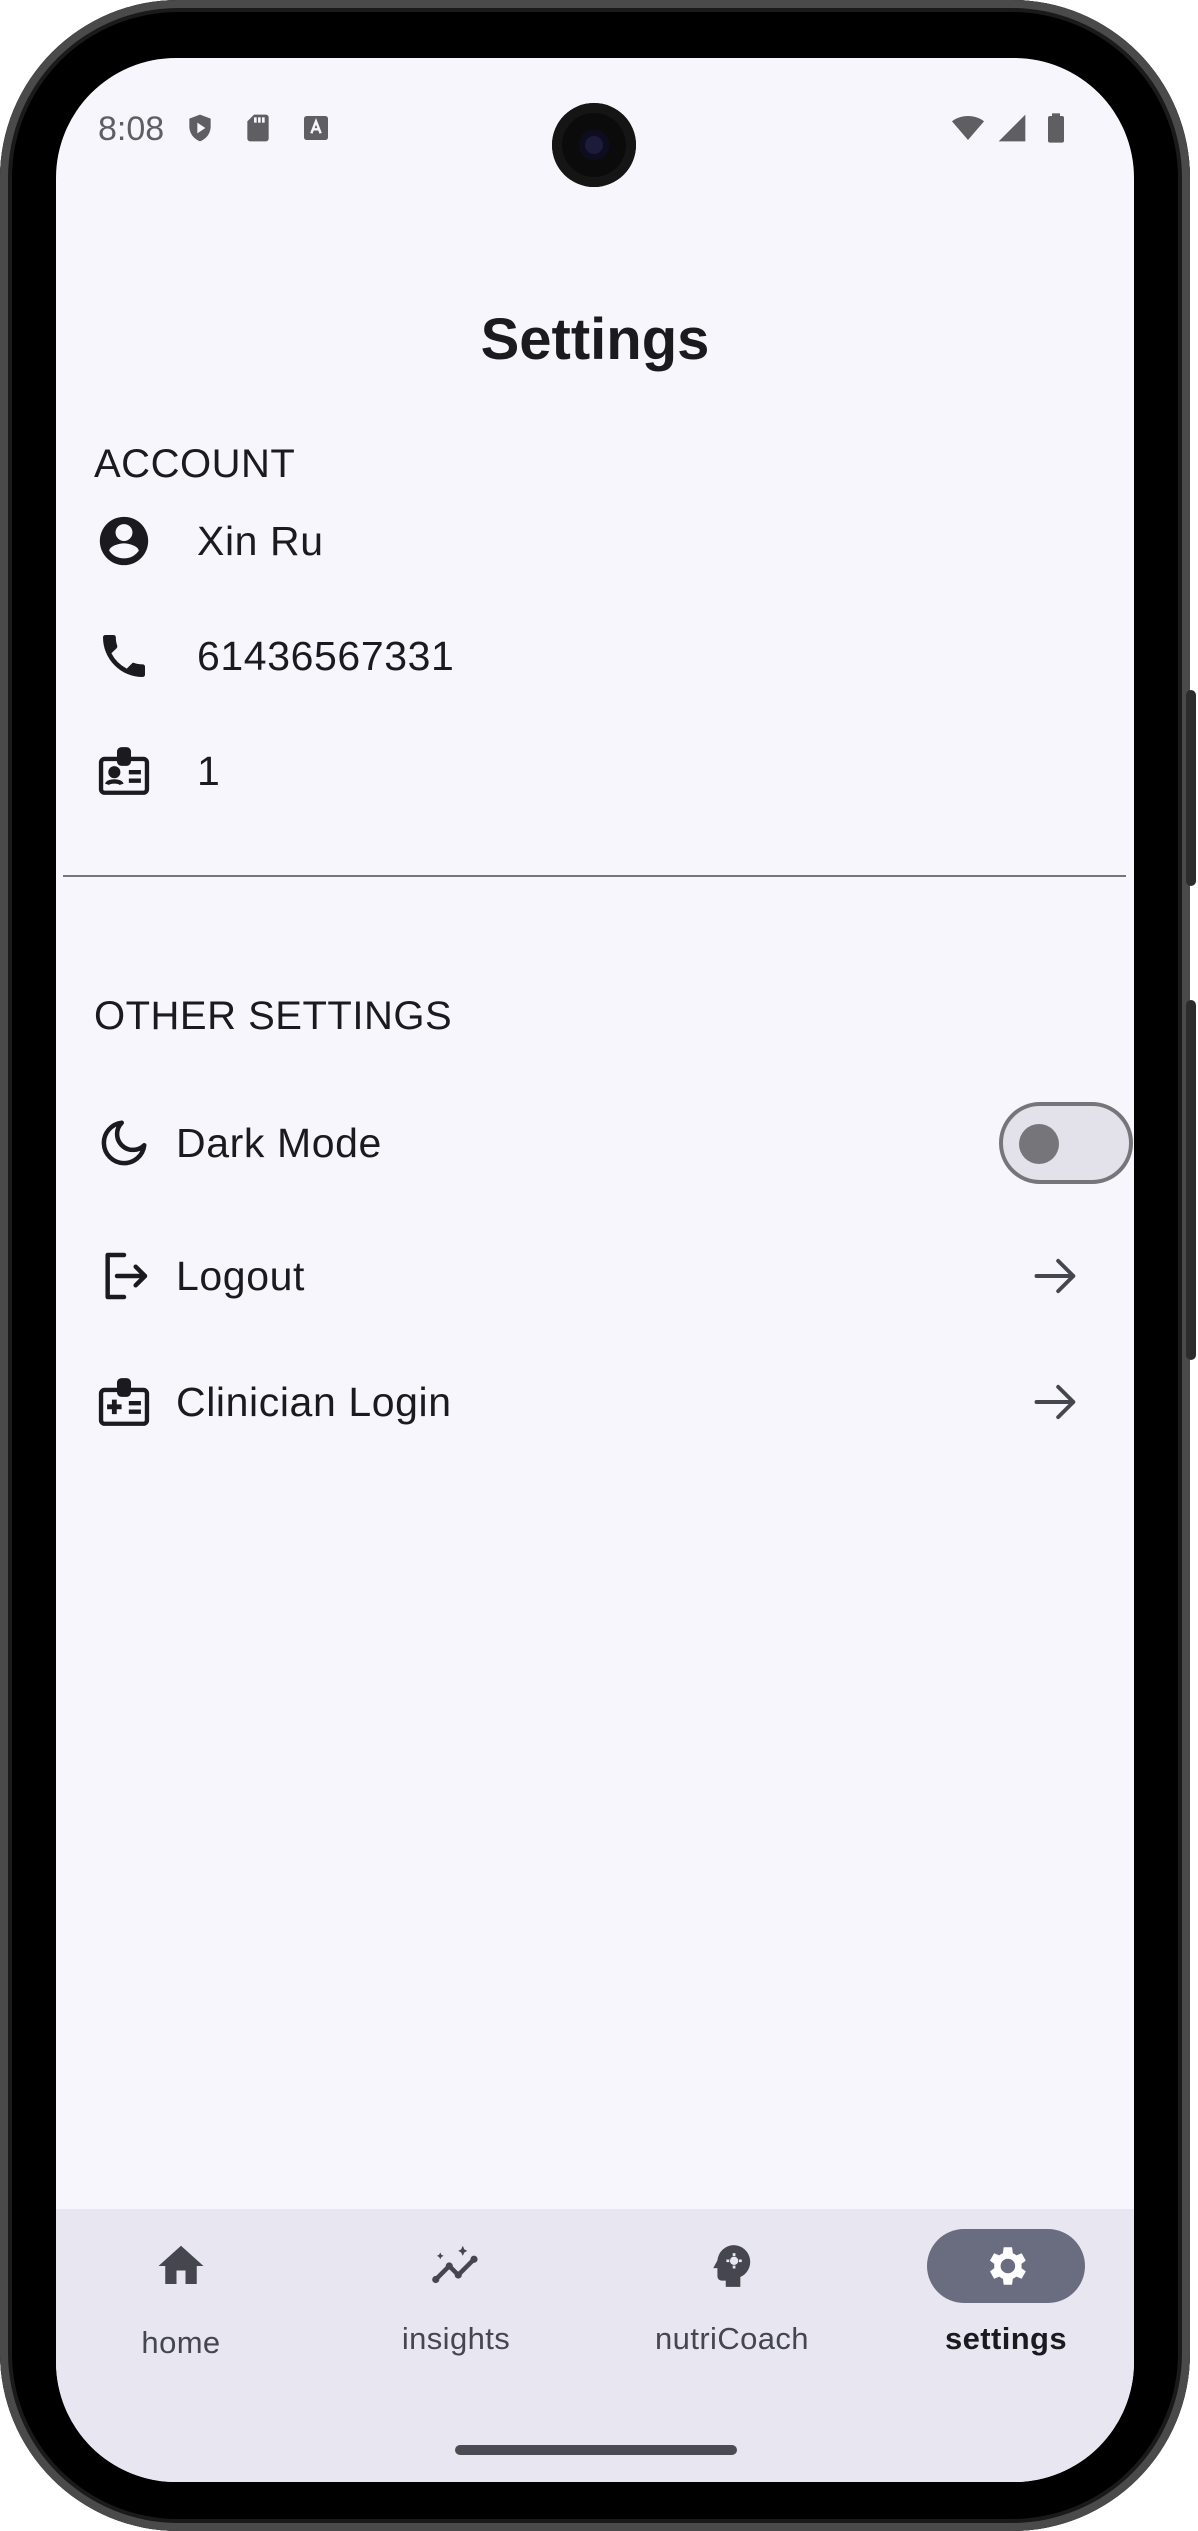 The image size is (1198, 2531). I want to click on id-badge-icon, so click(124, 771).